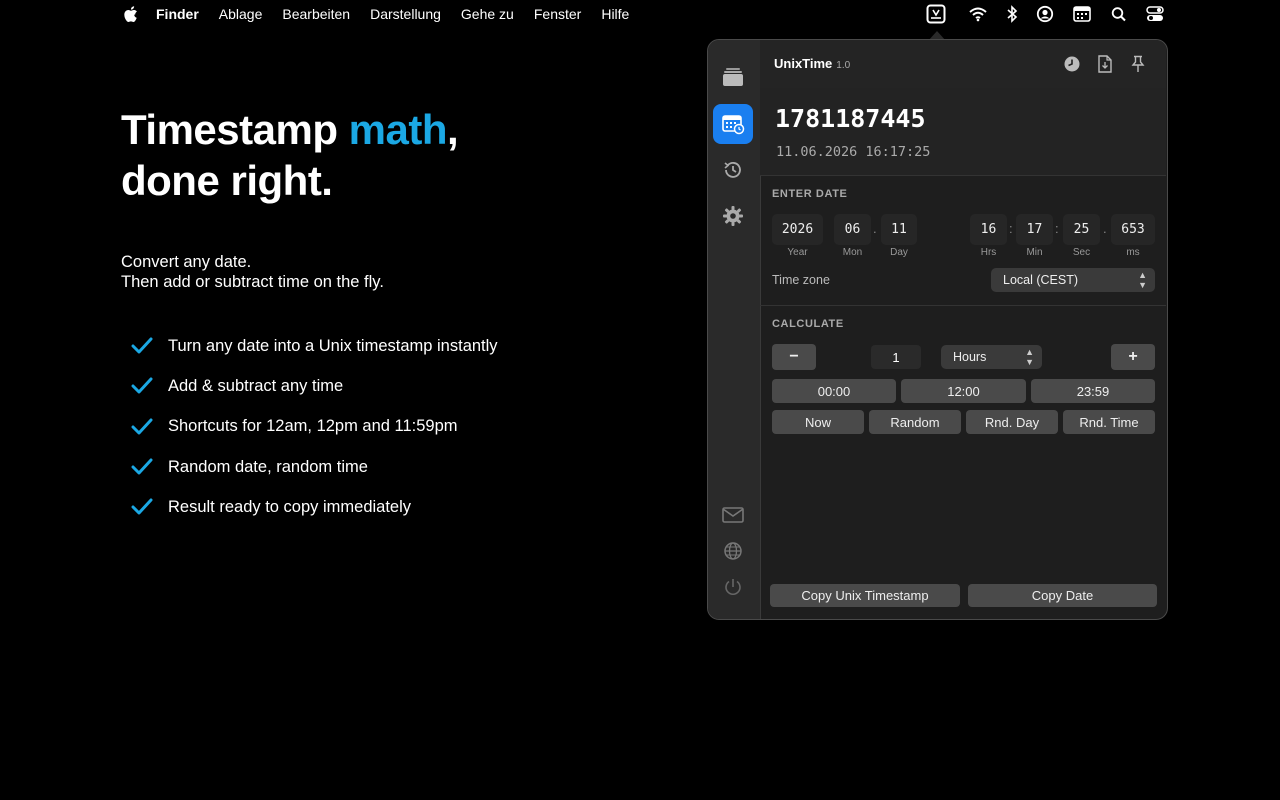 The image size is (1280, 800). I want to click on feature-item: Shortcuts for 12am, 12pm and 11:59pm, so click(314, 427).